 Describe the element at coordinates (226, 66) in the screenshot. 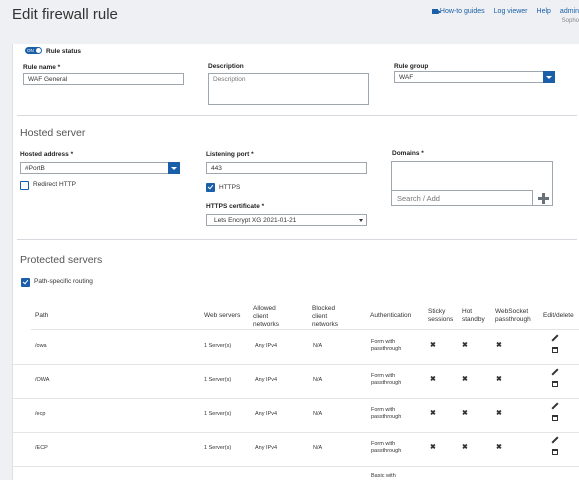

I see `description-label: Description` at that location.